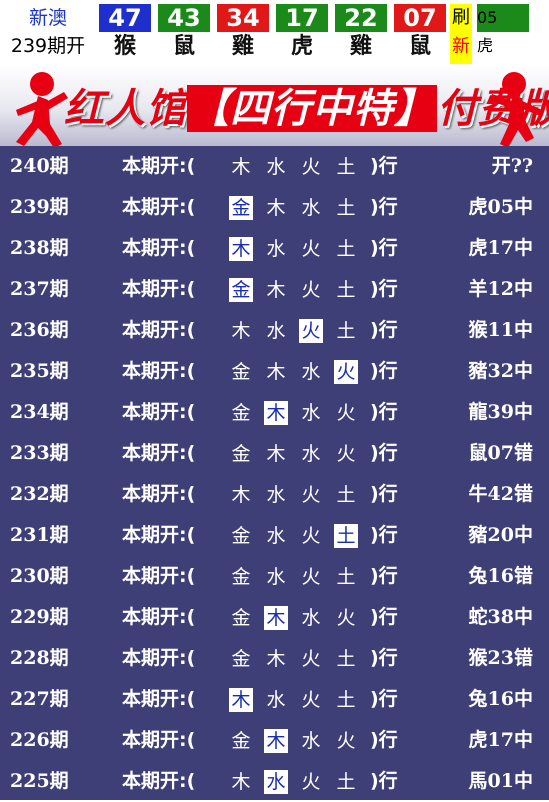 The height and width of the screenshot is (802, 549). What do you see at coordinates (47, 18) in the screenshot?
I see `region-label: 新澳` at bounding box center [47, 18].